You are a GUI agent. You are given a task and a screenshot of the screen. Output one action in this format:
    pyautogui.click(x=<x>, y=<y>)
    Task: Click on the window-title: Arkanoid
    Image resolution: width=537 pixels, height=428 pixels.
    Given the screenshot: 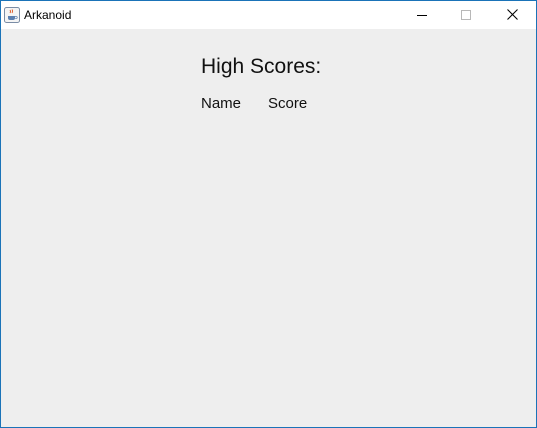 What is the action you would take?
    pyautogui.click(x=48, y=15)
    